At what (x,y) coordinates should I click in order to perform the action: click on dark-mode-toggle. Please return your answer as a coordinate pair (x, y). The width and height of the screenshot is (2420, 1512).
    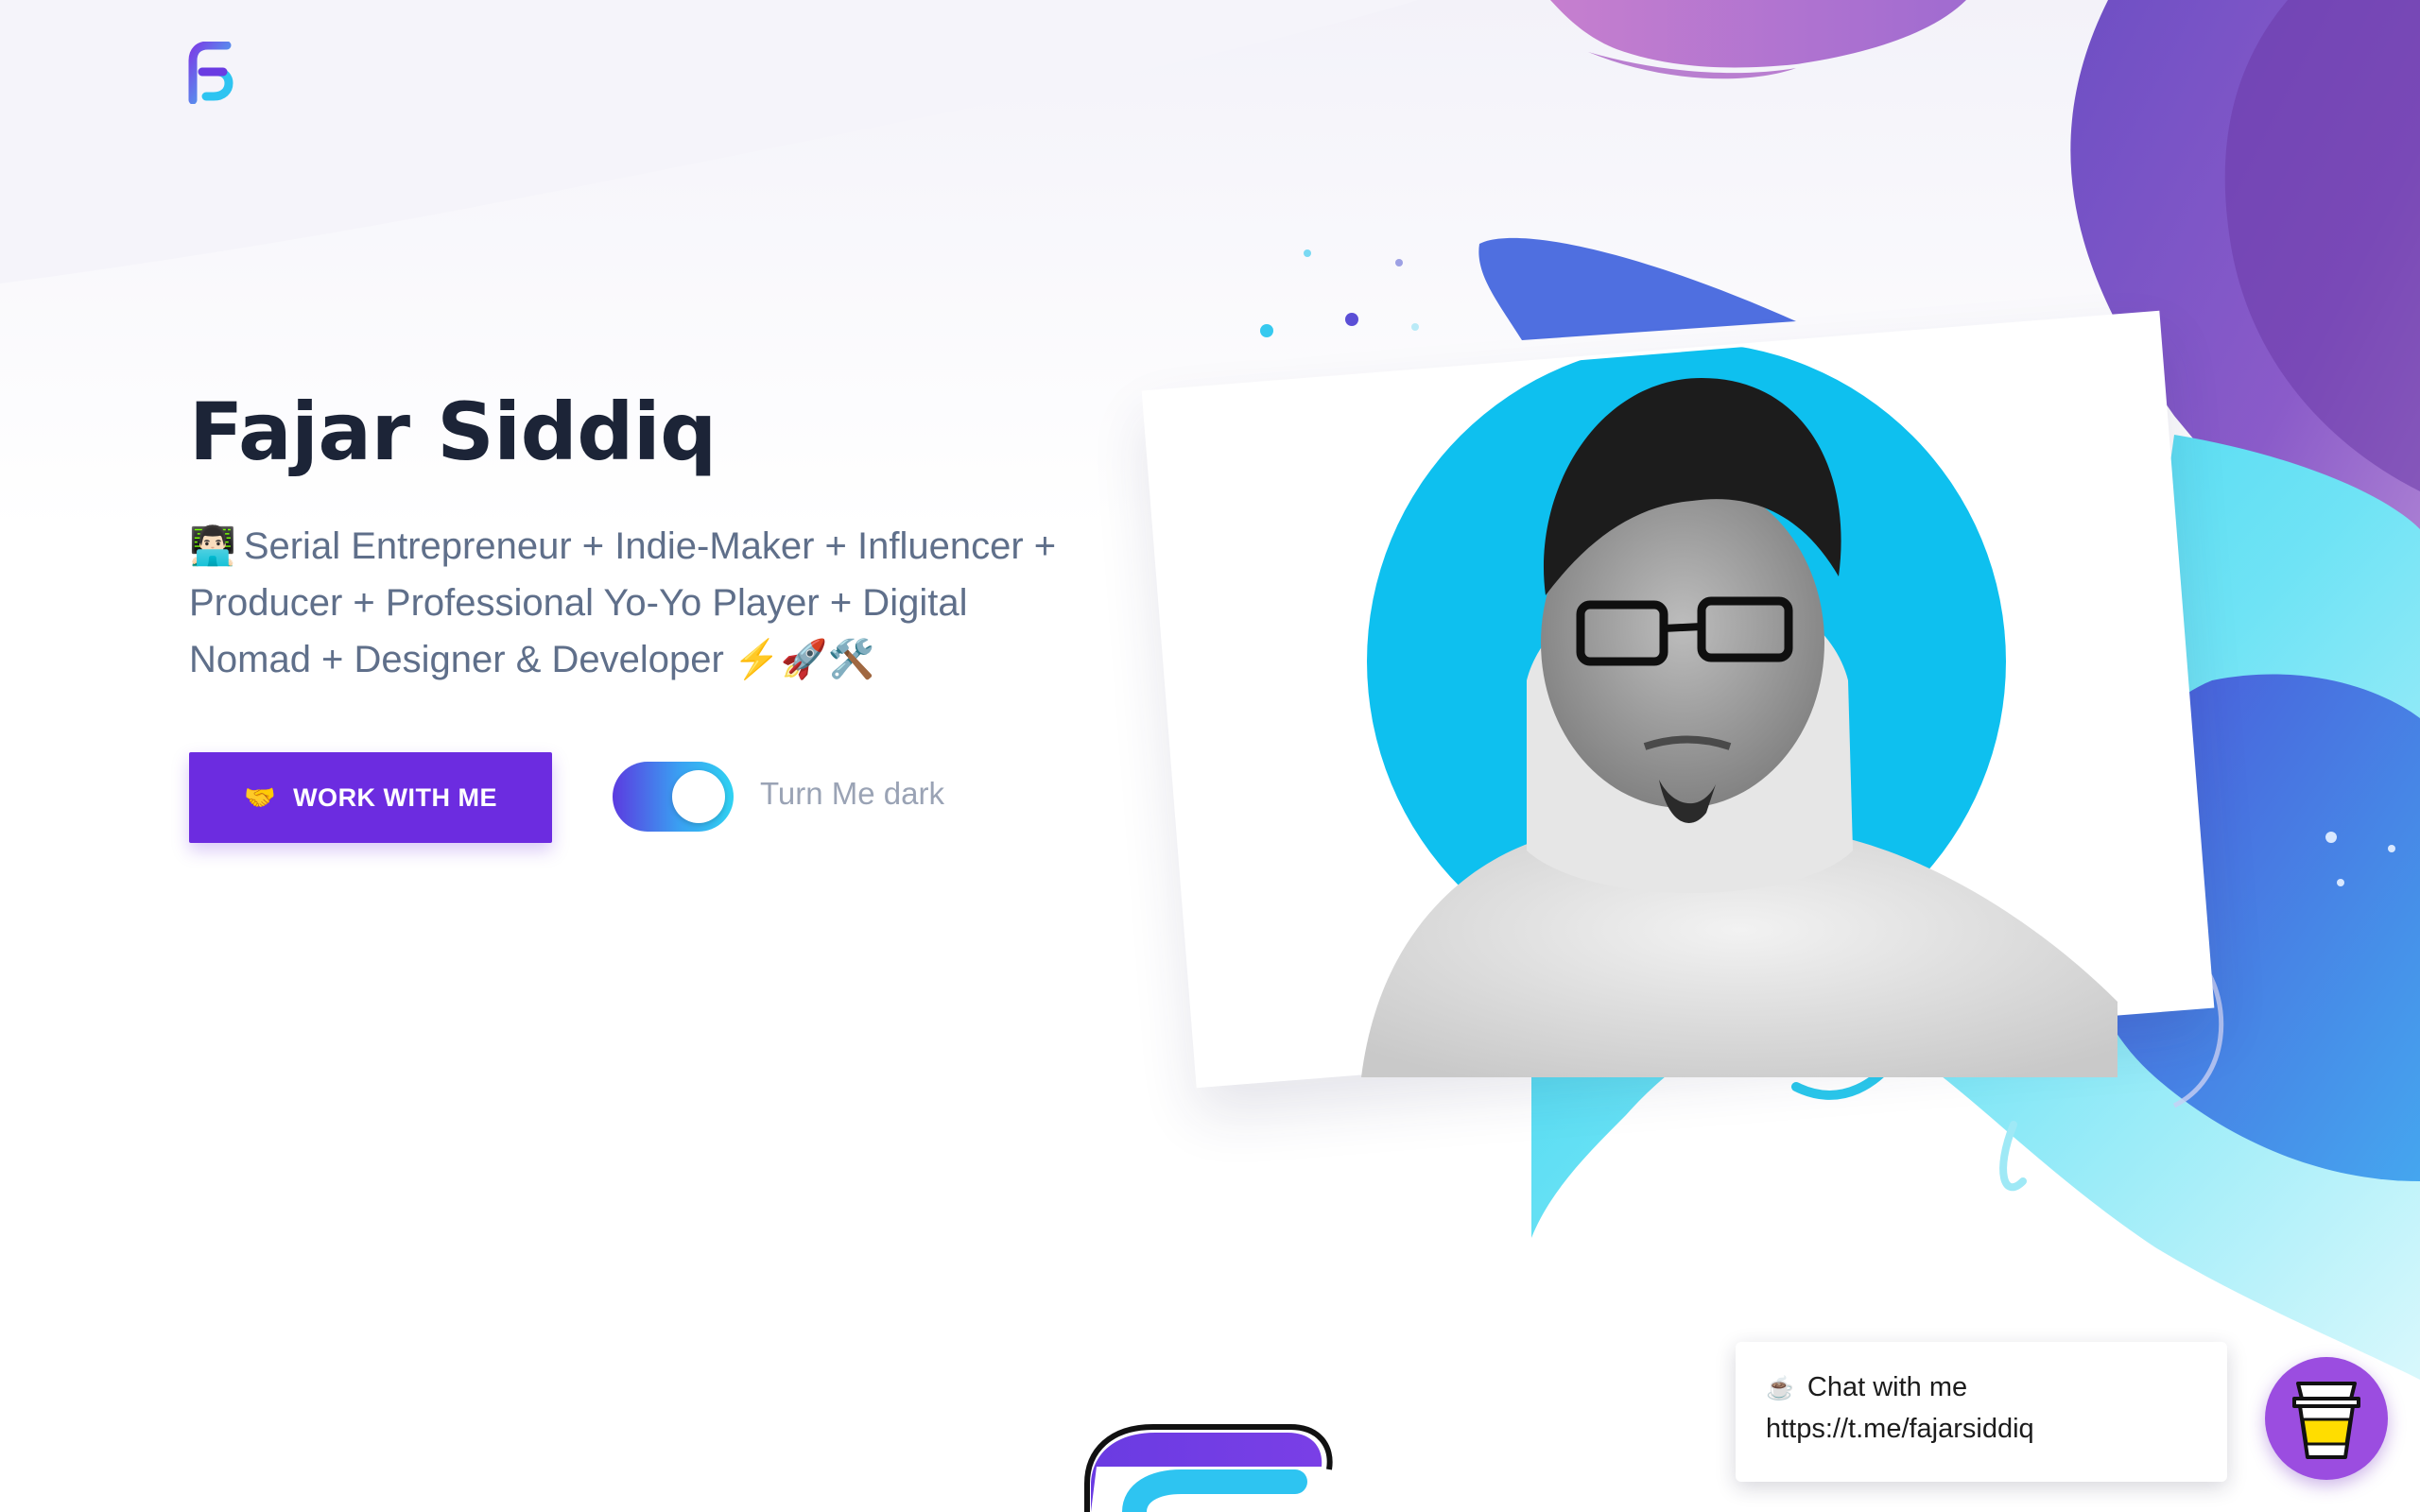
    Looking at the image, I should click on (673, 797).